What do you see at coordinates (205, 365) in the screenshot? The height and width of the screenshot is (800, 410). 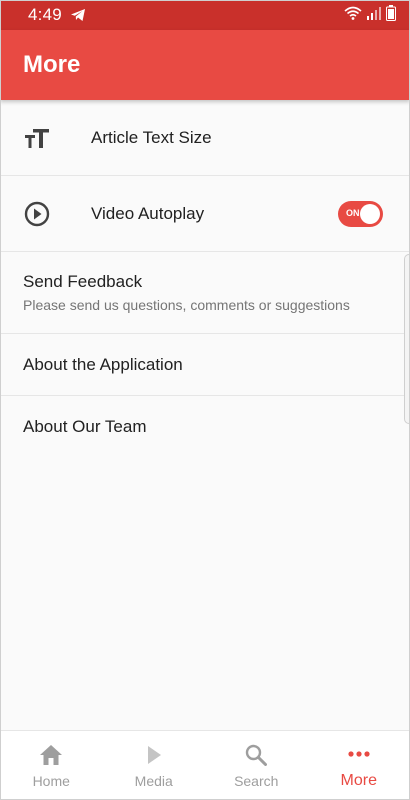 I see `about-application-row: About the Application` at bounding box center [205, 365].